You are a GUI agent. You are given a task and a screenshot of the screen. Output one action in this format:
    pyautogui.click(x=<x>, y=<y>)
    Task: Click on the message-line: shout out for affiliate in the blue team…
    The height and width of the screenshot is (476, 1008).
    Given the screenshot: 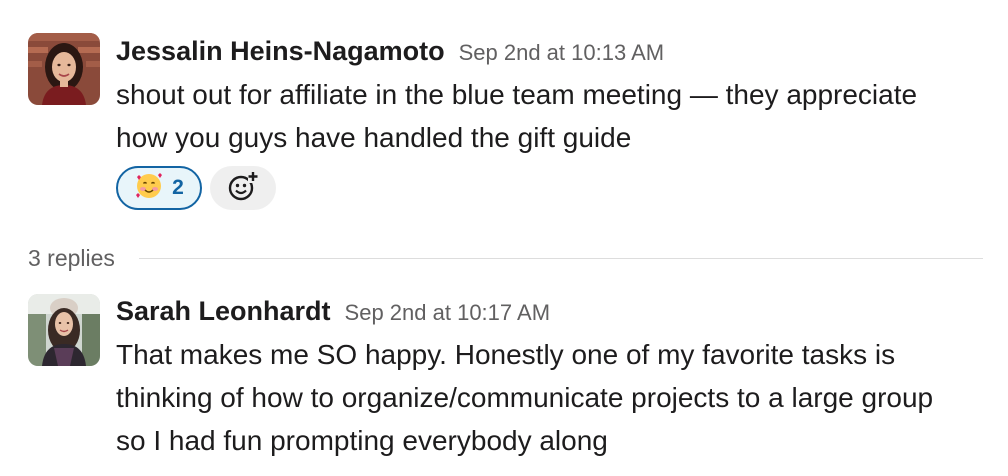 What is the action you would take?
    pyautogui.click(x=517, y=94)
    